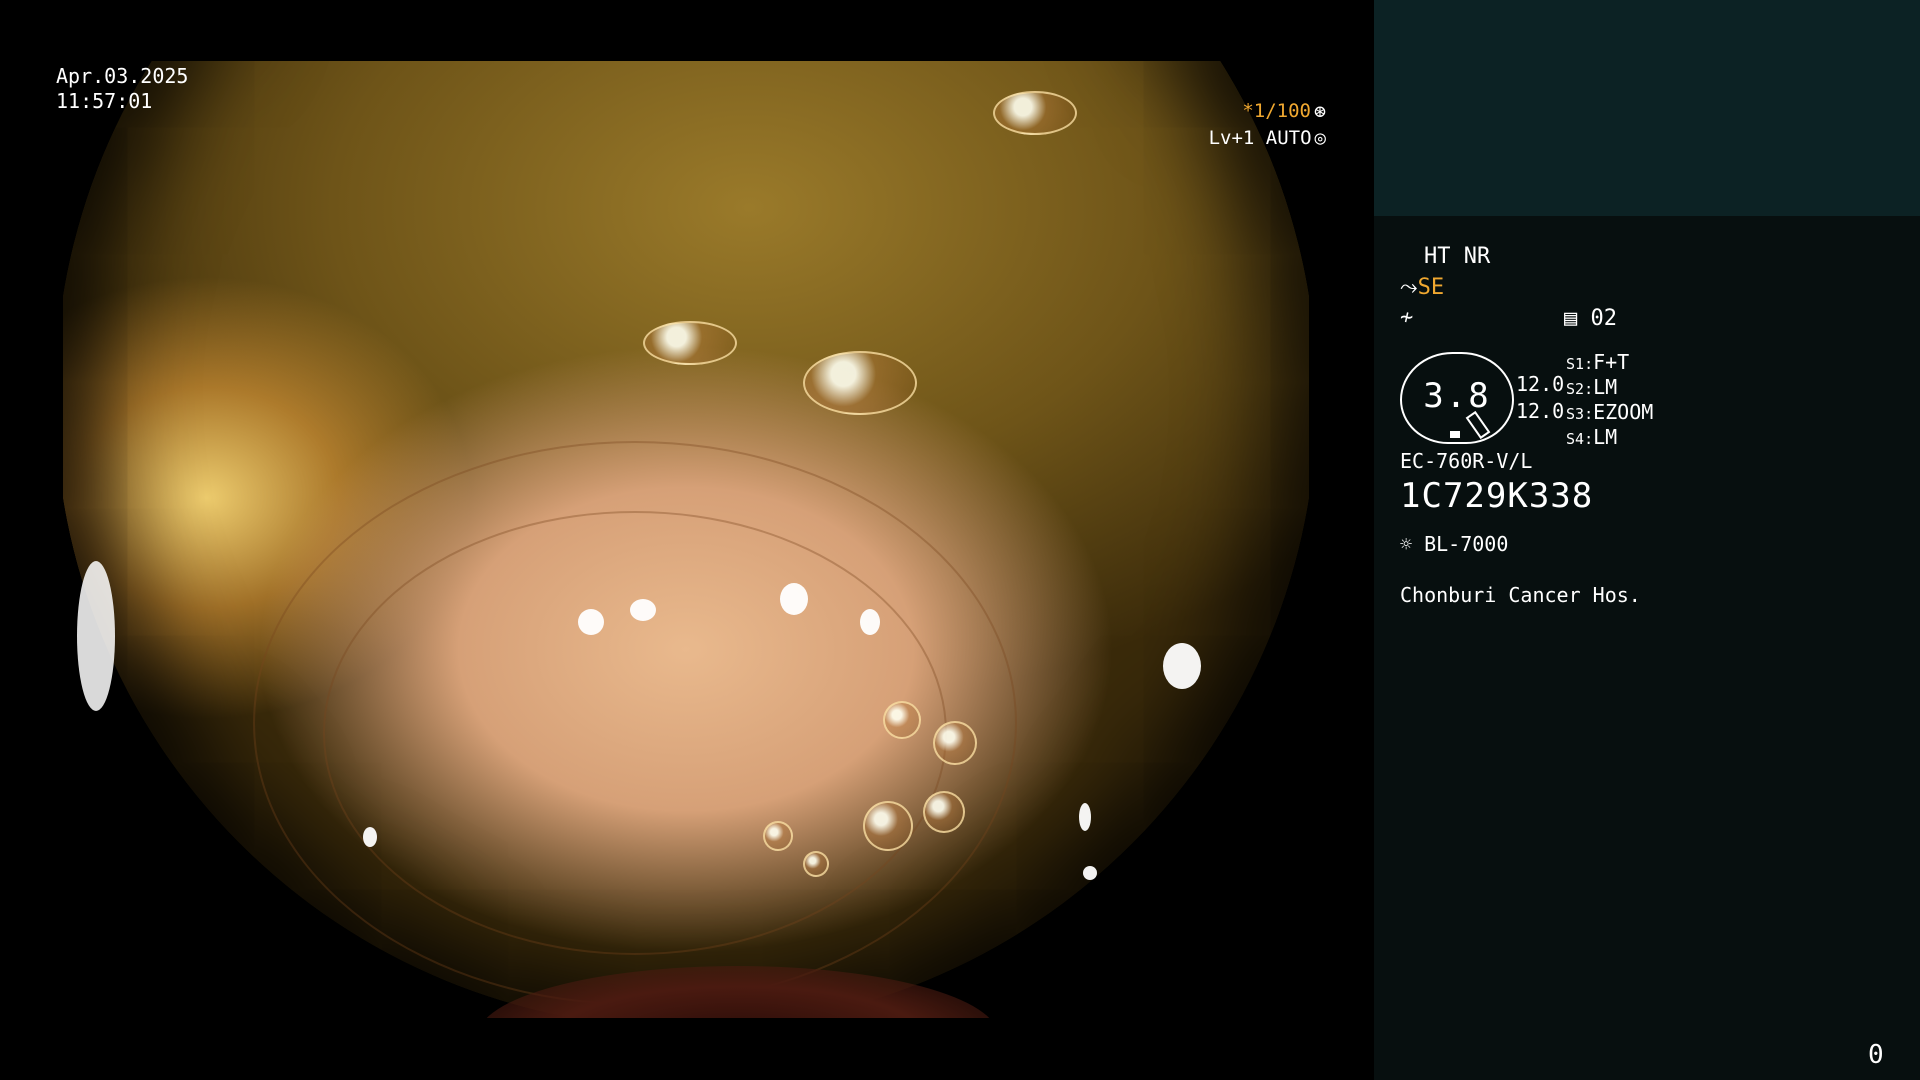  What do you see at coordinates (1497, 496) in the screenshot?
I see `scope-serial: 1C729K338` at bounding box center [1497, 496].